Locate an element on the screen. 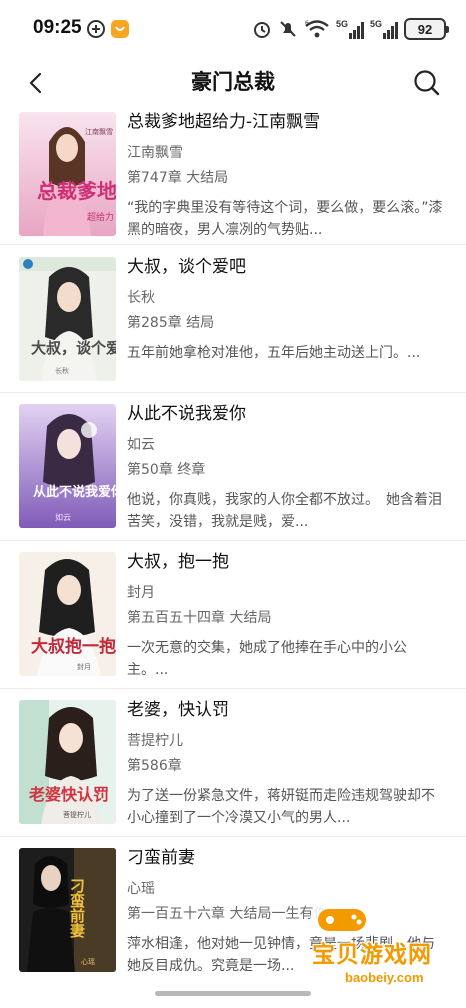  book-author: 长秋 is located at coordinates (141, 298).